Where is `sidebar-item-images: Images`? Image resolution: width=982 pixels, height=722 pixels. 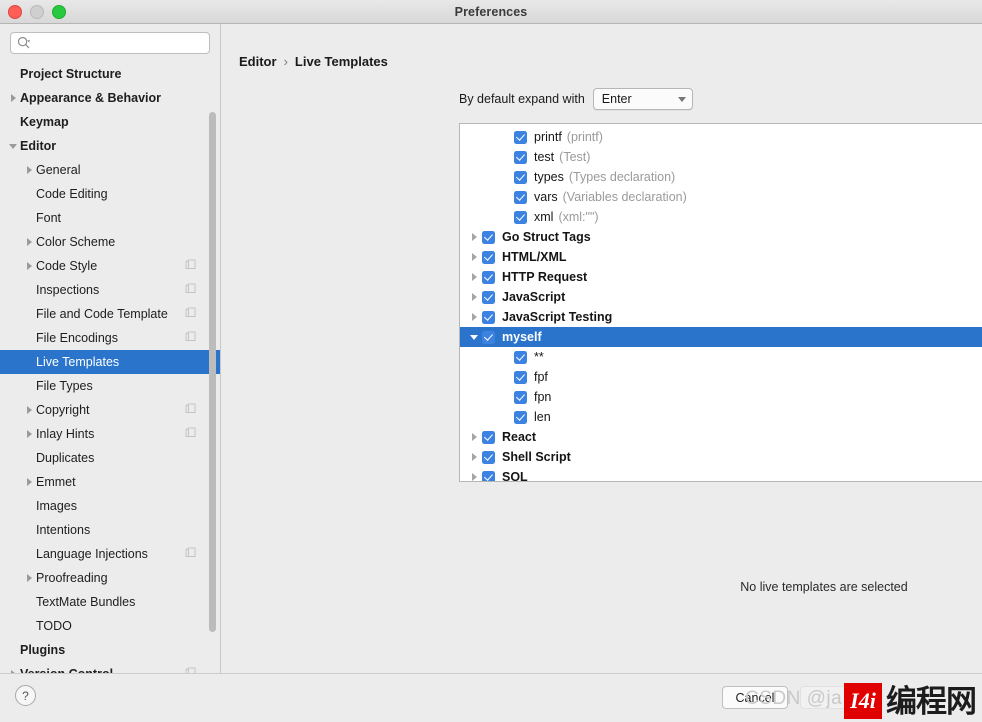 sidebar-item-images: Images is located at coordinates (110, 506).